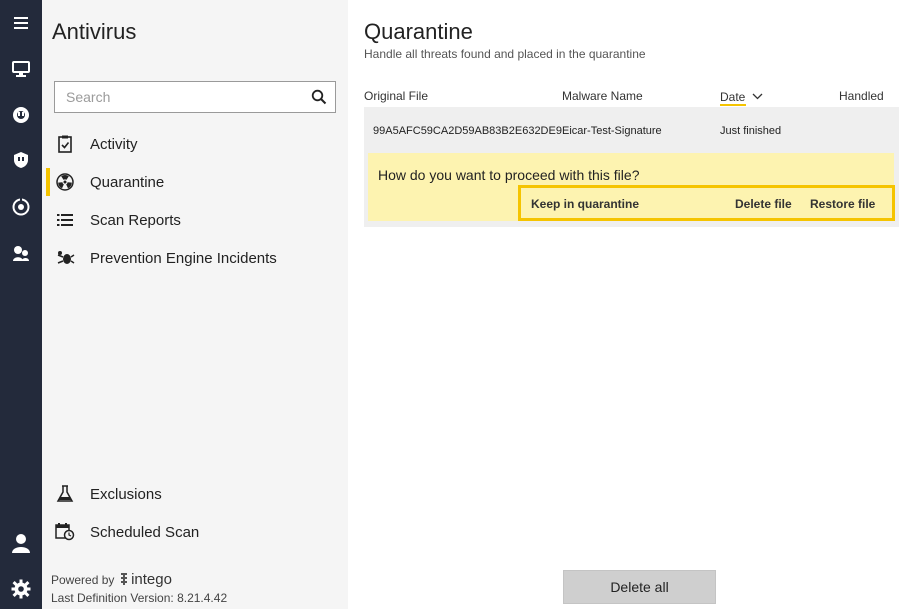 This screenshot has height=609, width=903. What do you see at coordinates (195, 220) in the screenshot?
I see `sidebar-item-scan-reports: Scan Reports` at bounding box center [195, 220].